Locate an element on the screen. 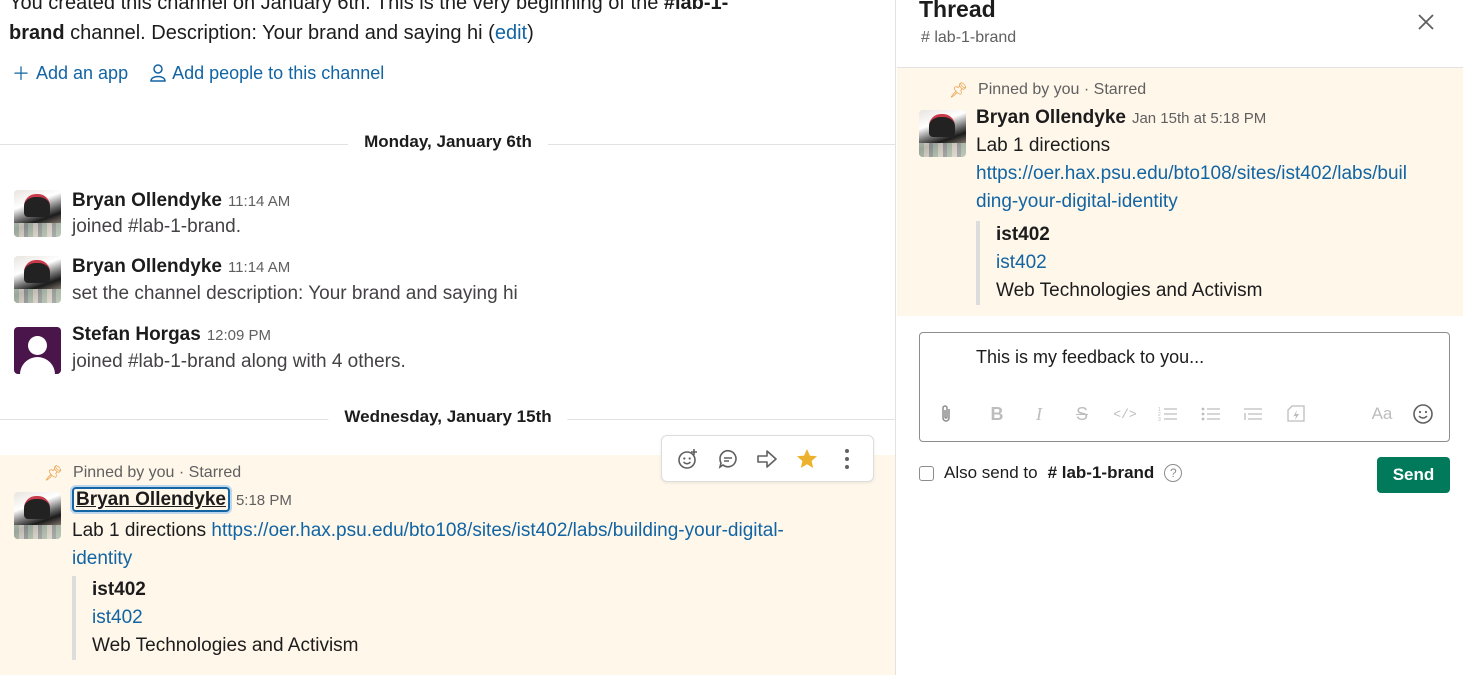 This screenshot has width=1463, height=675. message-actions-toolbar is located at coordinates (767, 458).